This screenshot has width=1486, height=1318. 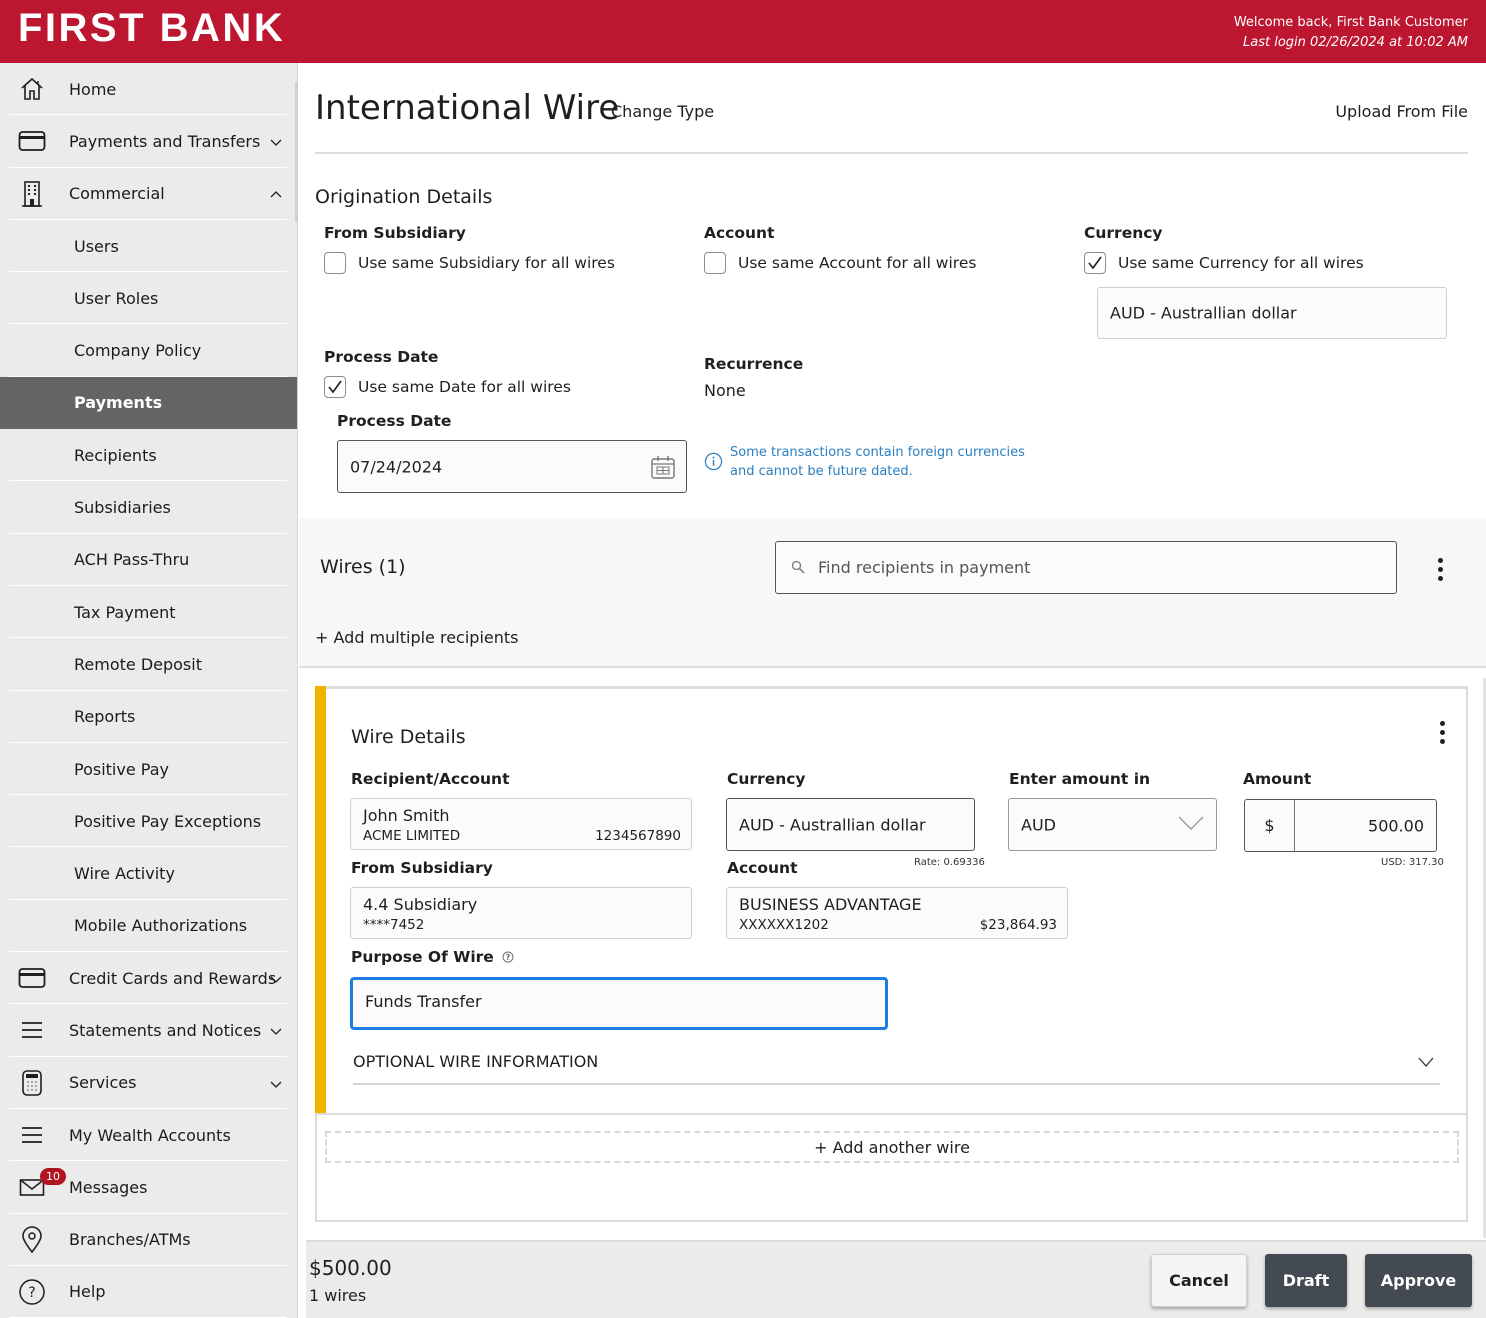 I want to click on purpose-of-wire-input: Funds Transfer, so click(x=619, y=1003).